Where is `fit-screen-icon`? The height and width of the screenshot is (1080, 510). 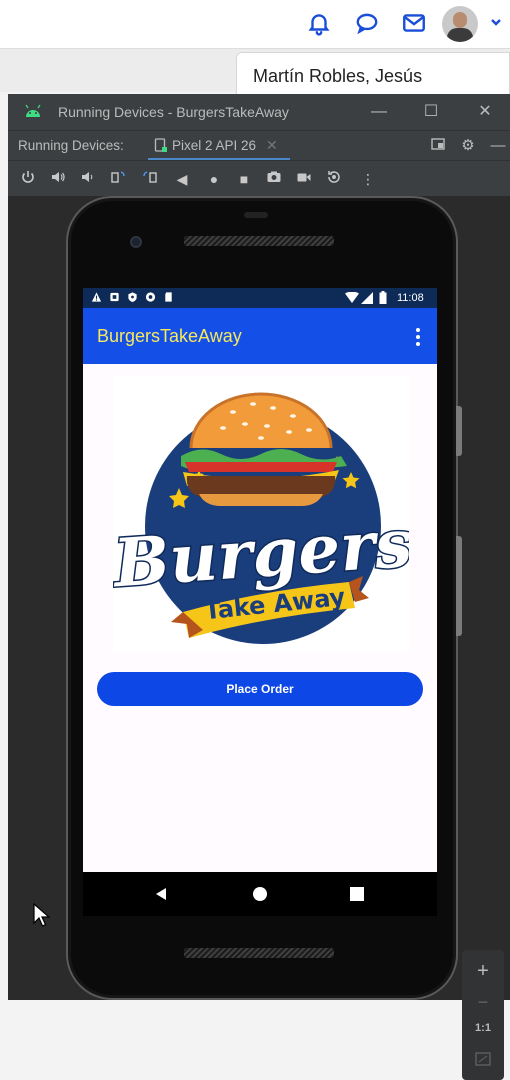
fit-screen-icon is located at coordinates (483, 1060).